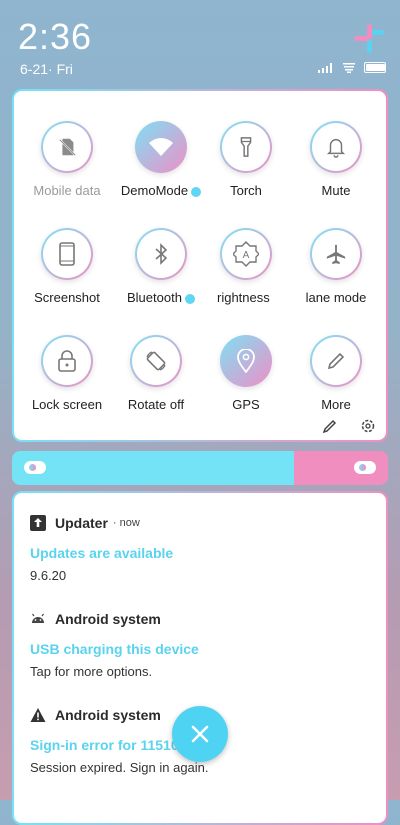  I want to click on notification-title: Updates are available, so click(102, 553).